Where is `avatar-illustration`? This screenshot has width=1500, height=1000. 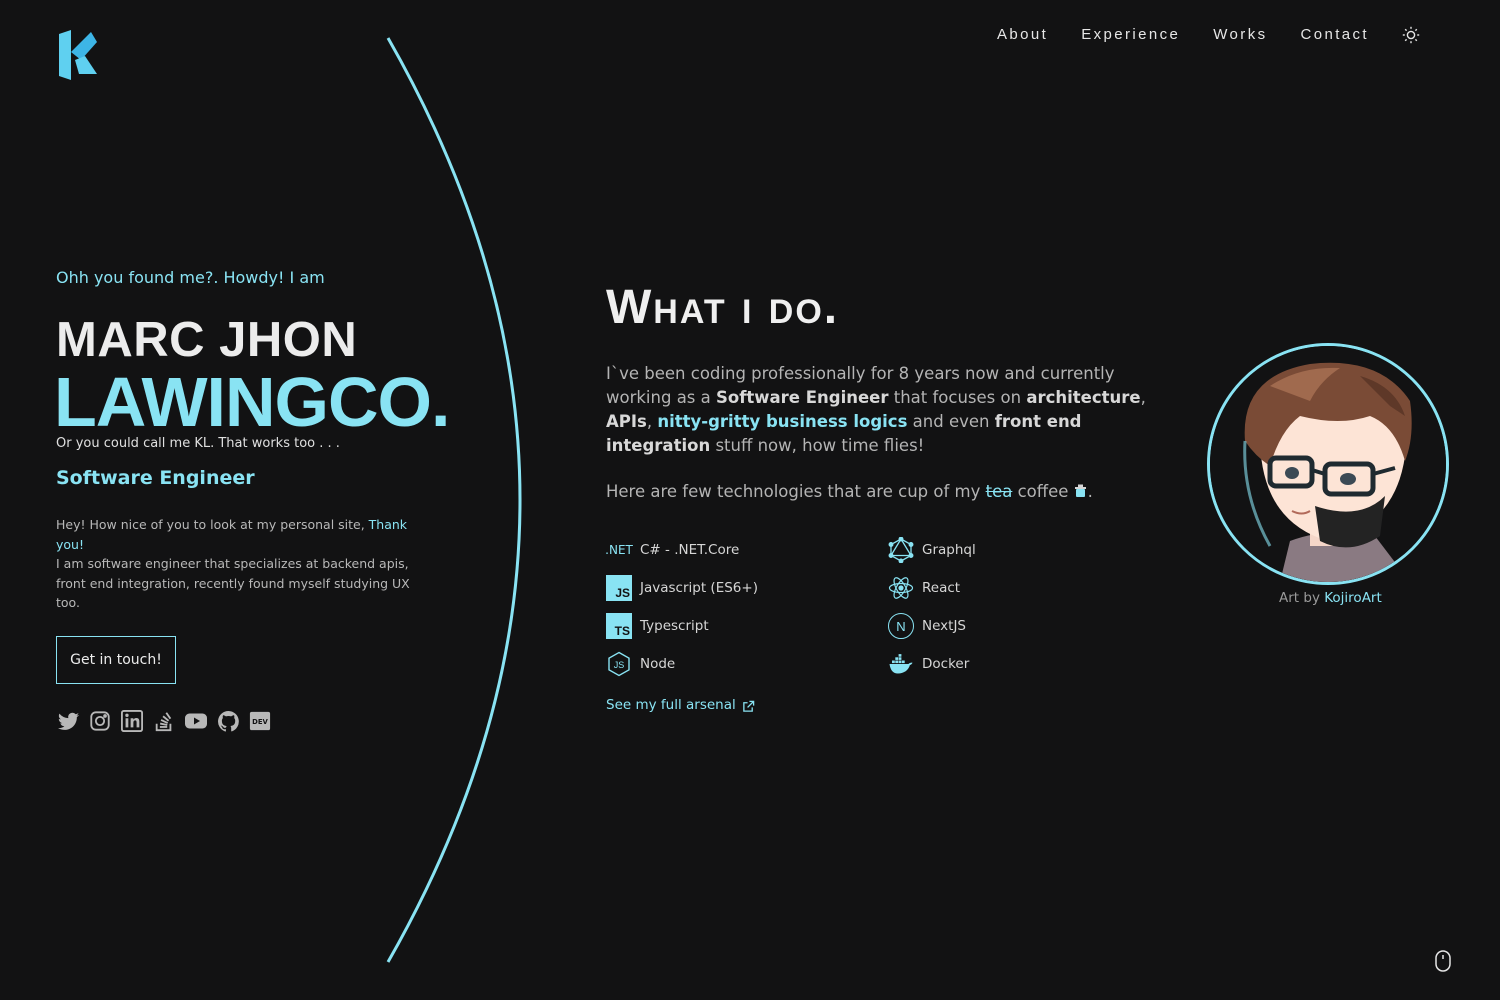
avatar-illustration is located at coordinates (1328, 464).